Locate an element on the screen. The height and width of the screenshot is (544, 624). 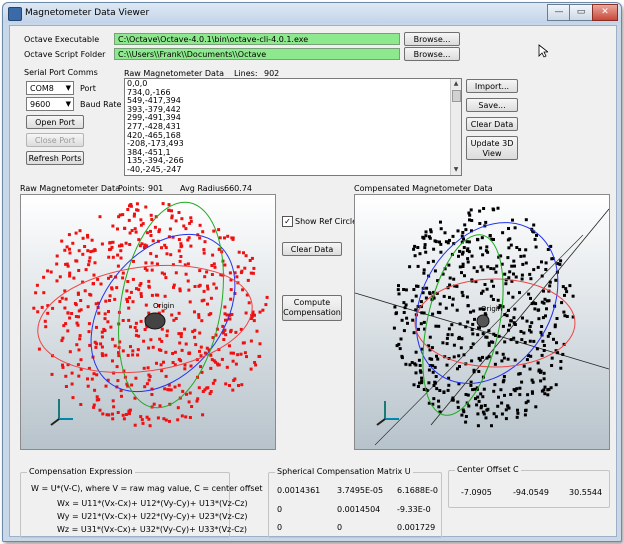
scroll-up-icon: ▲ is located at coordinates (456, 84).